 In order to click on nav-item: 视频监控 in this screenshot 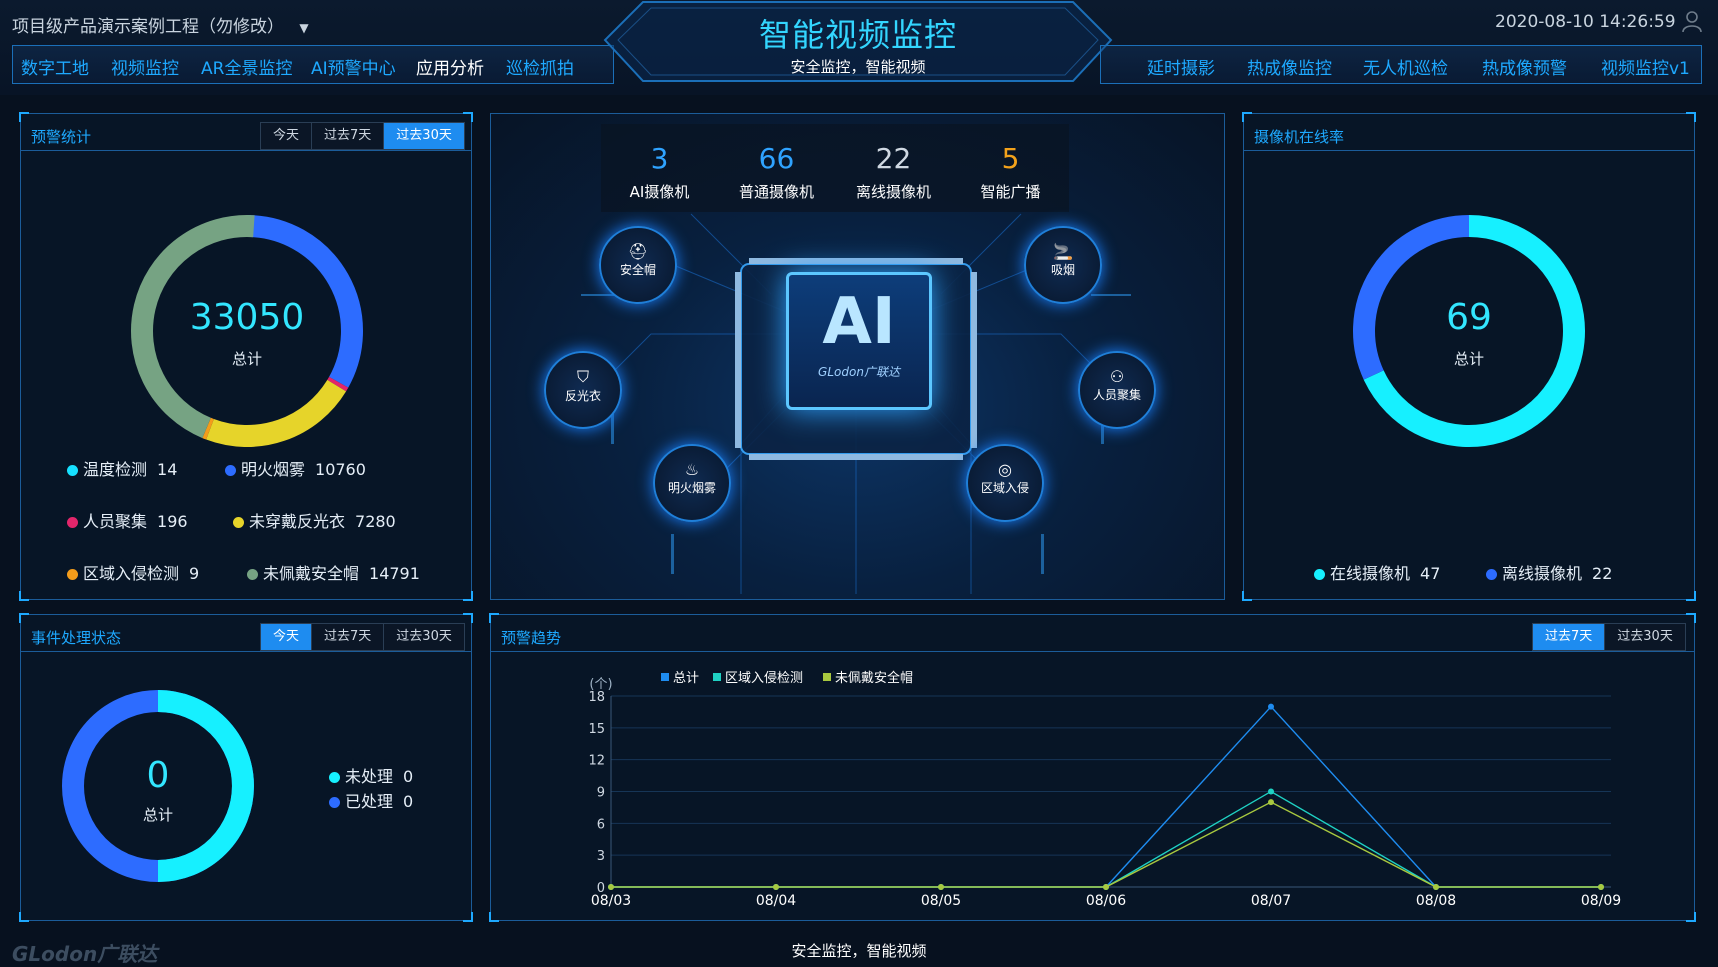, I will do `click(145, 66)`.